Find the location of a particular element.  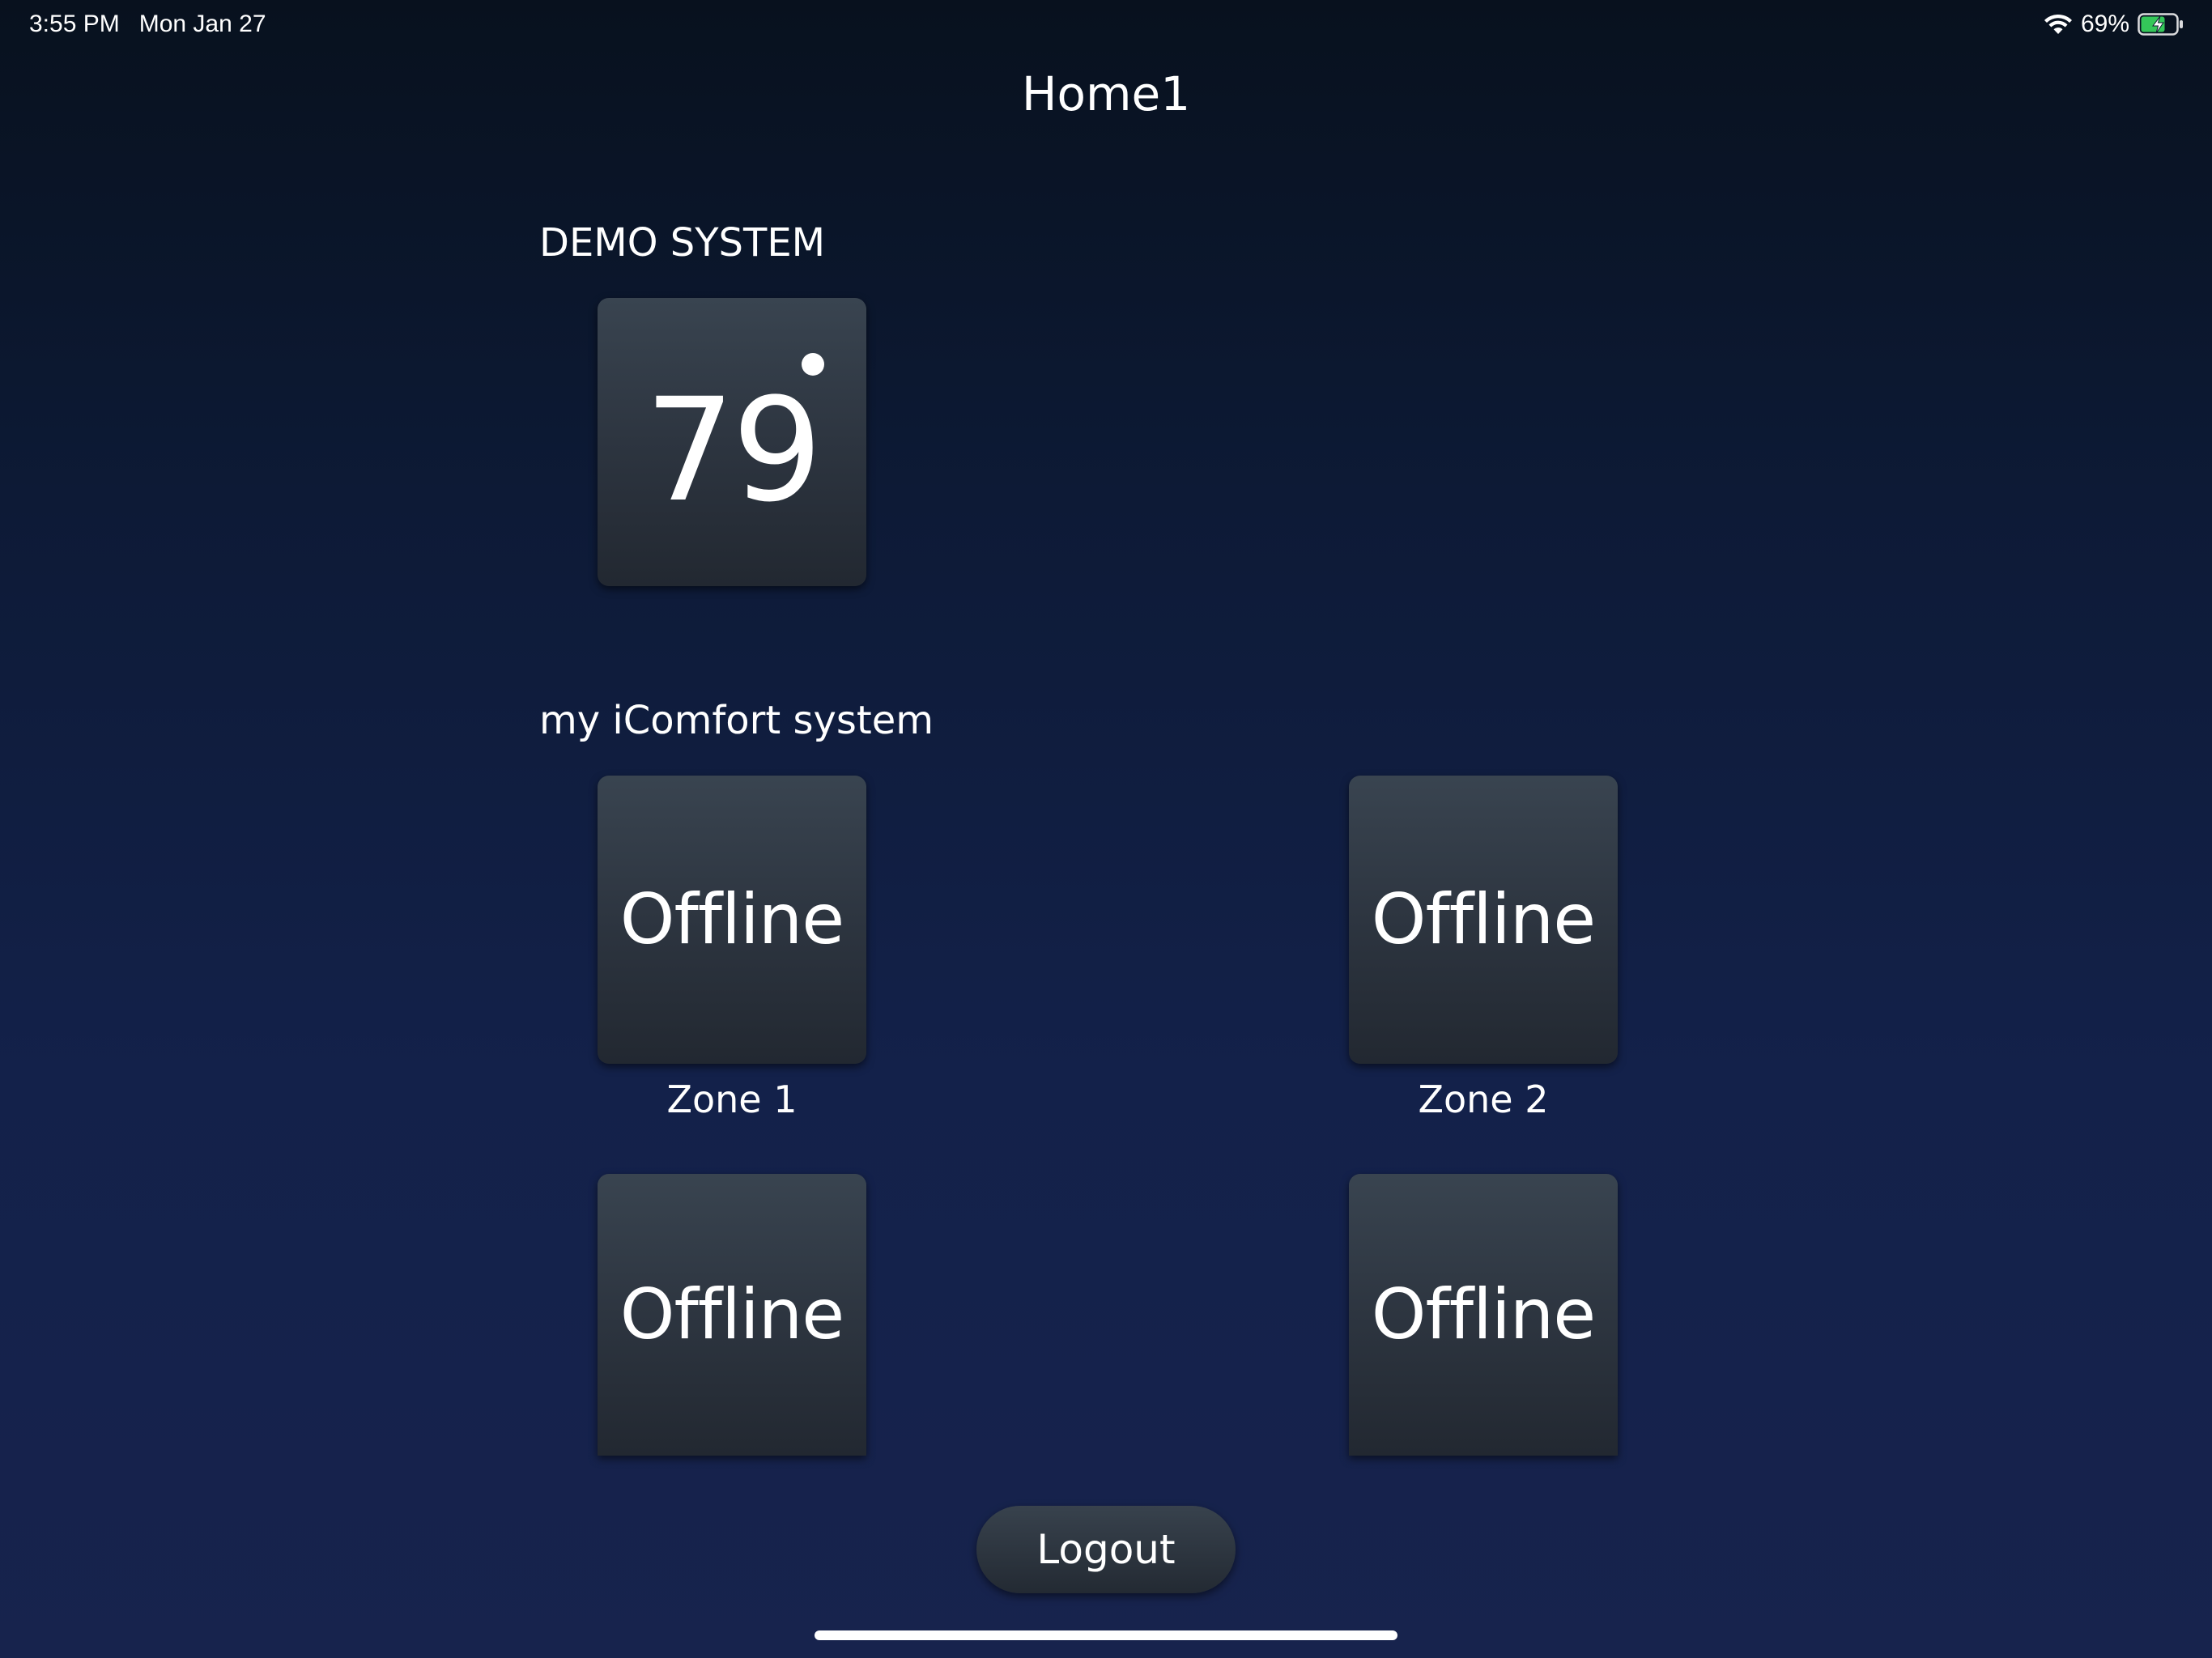

status-bar-time: 3:55 PM Mon Jan 27 is located at coordinates (147, 24).